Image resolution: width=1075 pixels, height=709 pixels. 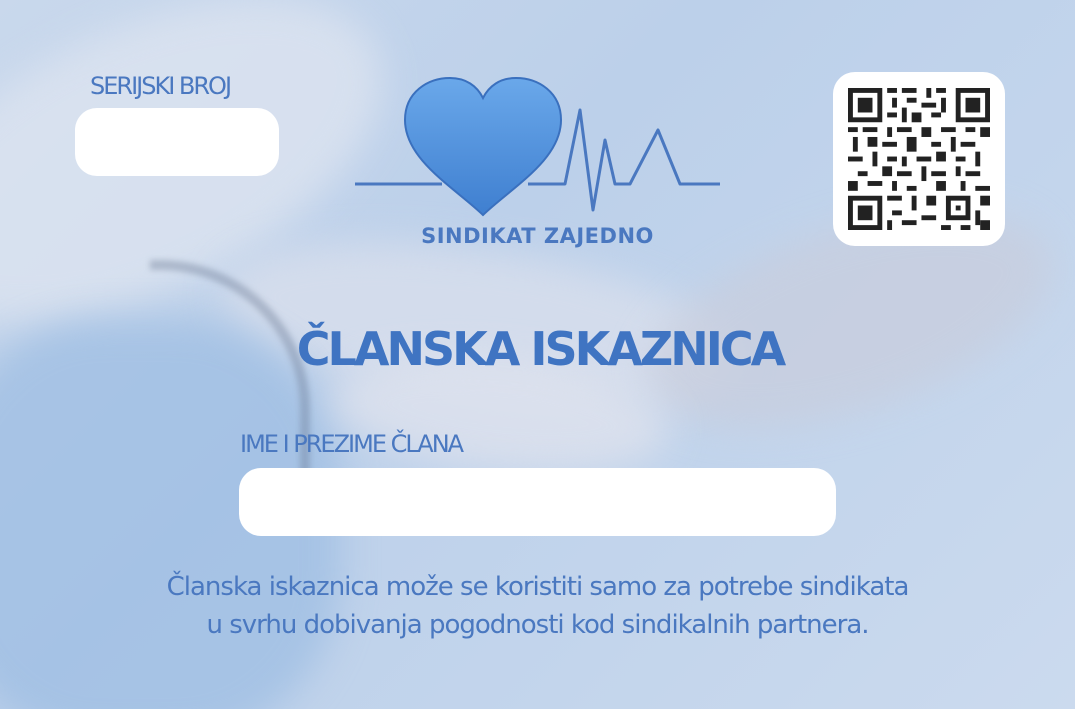 I want to click on serial-number-field, so click(x=177, y=142).